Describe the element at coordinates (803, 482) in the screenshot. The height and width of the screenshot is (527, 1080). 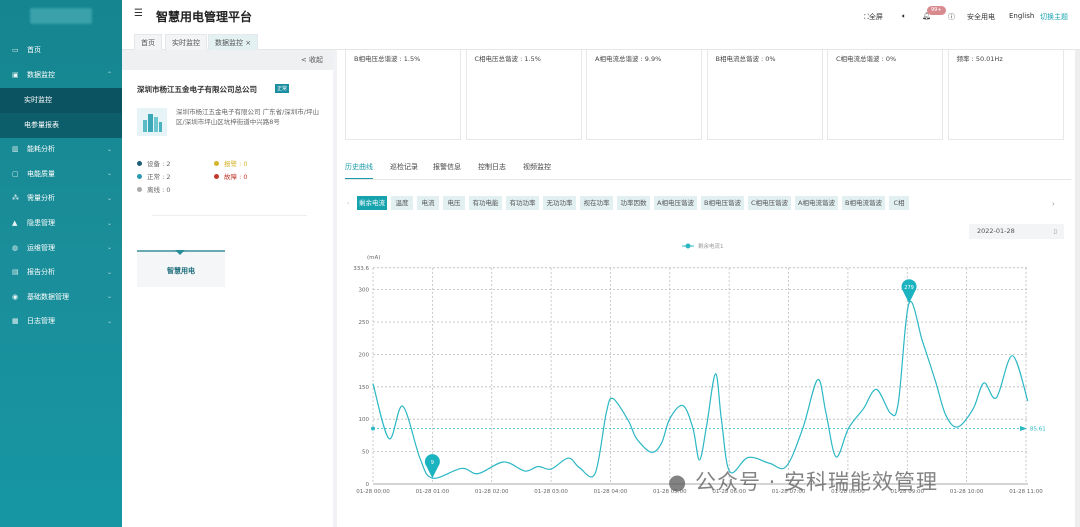
I see `watermark: ● 公众号 · 安科瑞能效管理` at that location.